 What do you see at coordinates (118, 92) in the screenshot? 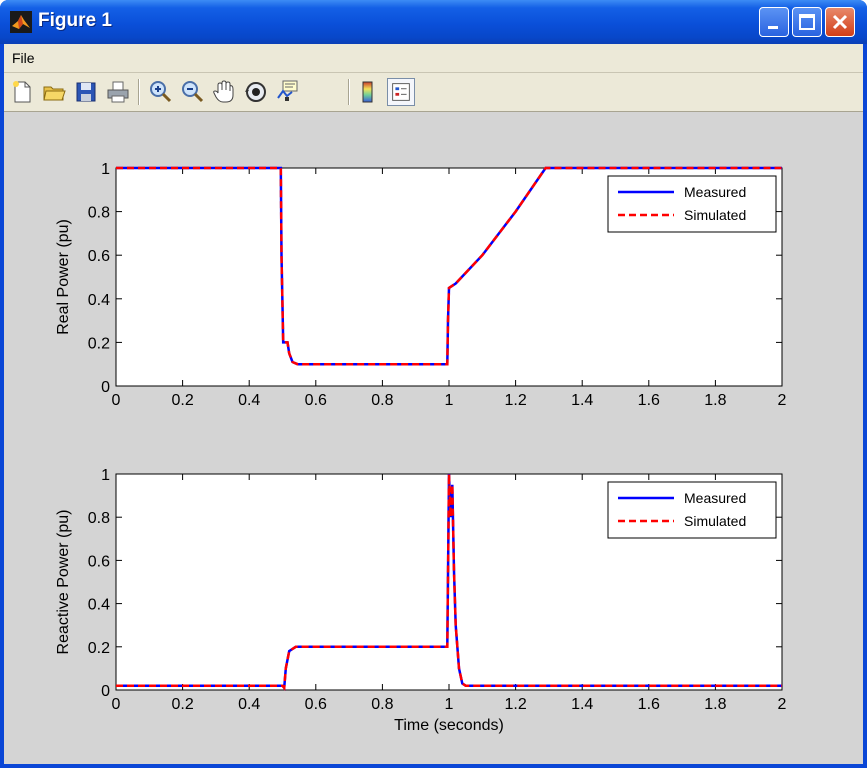
I see `print-icon` at bounding box center [118, 92].